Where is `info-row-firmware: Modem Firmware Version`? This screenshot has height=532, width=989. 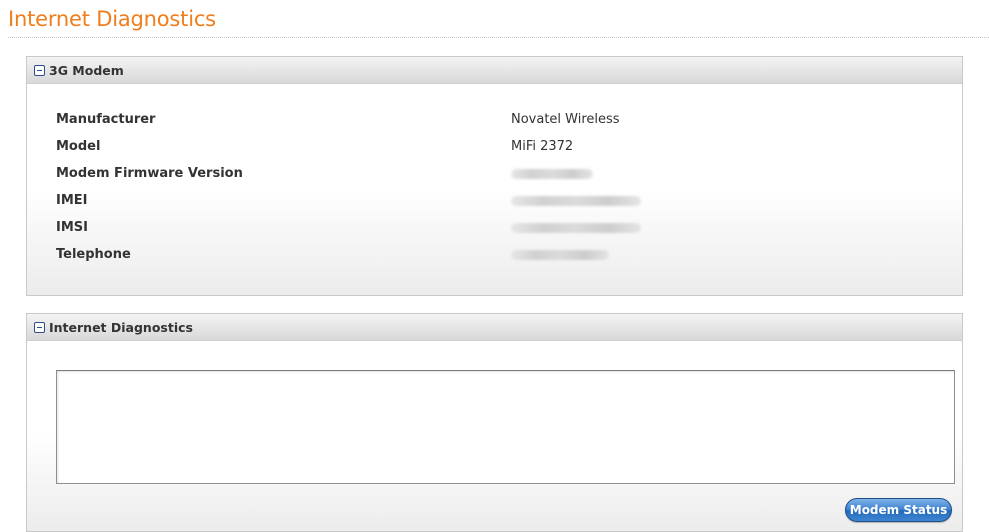 info-row-firmware: Modem Firmware Version is located at coordinates (496, 176).